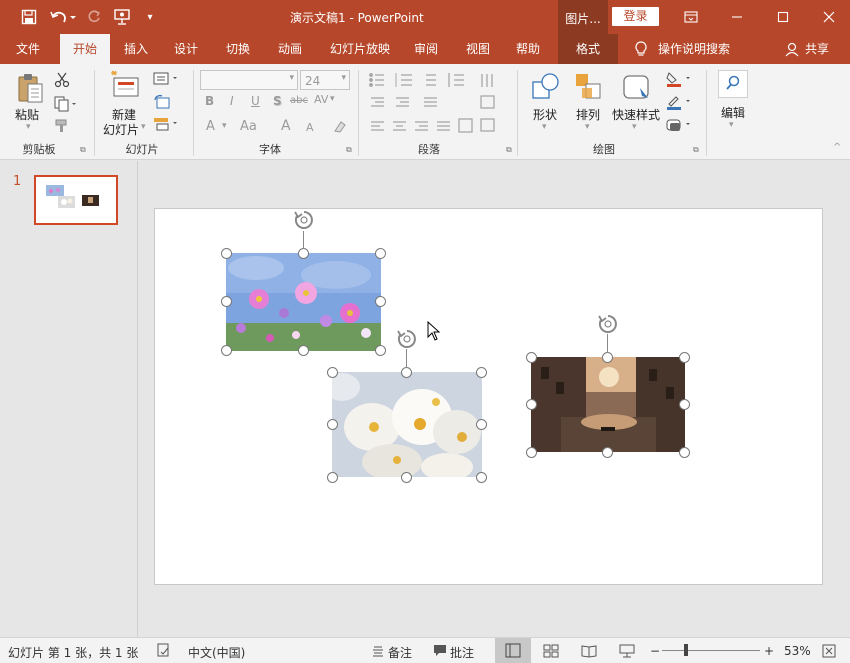  What do you see at coordinates (83, 150) in the screenshot?
I see `clipboard-launcher-icon: ⧉` at bounding box center [83, 150].